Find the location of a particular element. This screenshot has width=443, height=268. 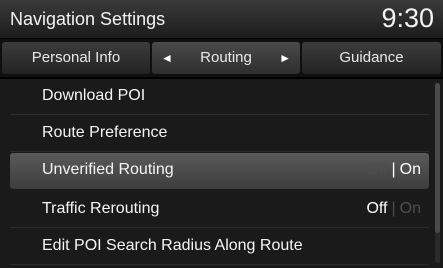

tab-routing-label: Routing is located at coordinates (226, 57).